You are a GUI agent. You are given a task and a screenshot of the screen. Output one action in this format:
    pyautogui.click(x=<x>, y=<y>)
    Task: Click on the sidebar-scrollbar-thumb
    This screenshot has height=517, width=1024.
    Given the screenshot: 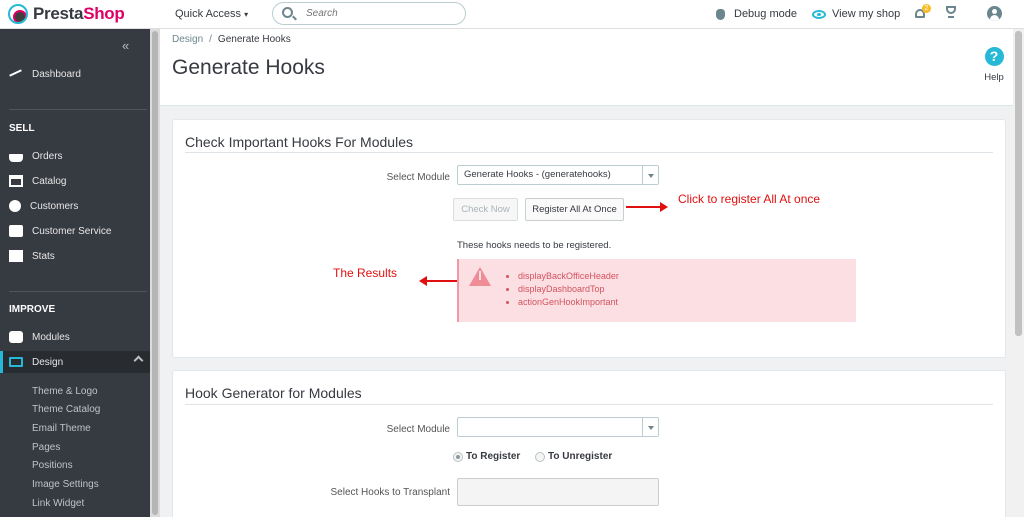 What is the action you would take?
    pyautogui.click(x=155, y=273)
    